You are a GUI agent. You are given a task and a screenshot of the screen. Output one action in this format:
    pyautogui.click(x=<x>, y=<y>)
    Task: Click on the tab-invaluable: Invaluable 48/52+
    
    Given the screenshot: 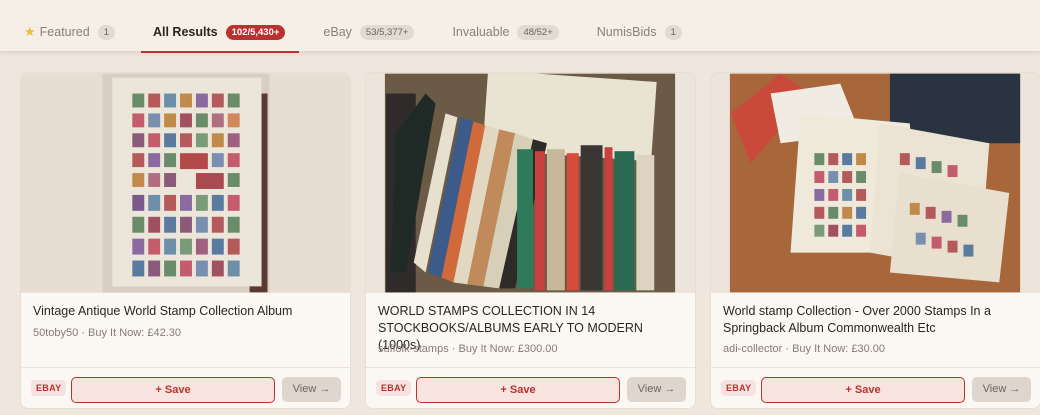 What is the action you would take?
    pyautogui.click(x=505, y=32)
    